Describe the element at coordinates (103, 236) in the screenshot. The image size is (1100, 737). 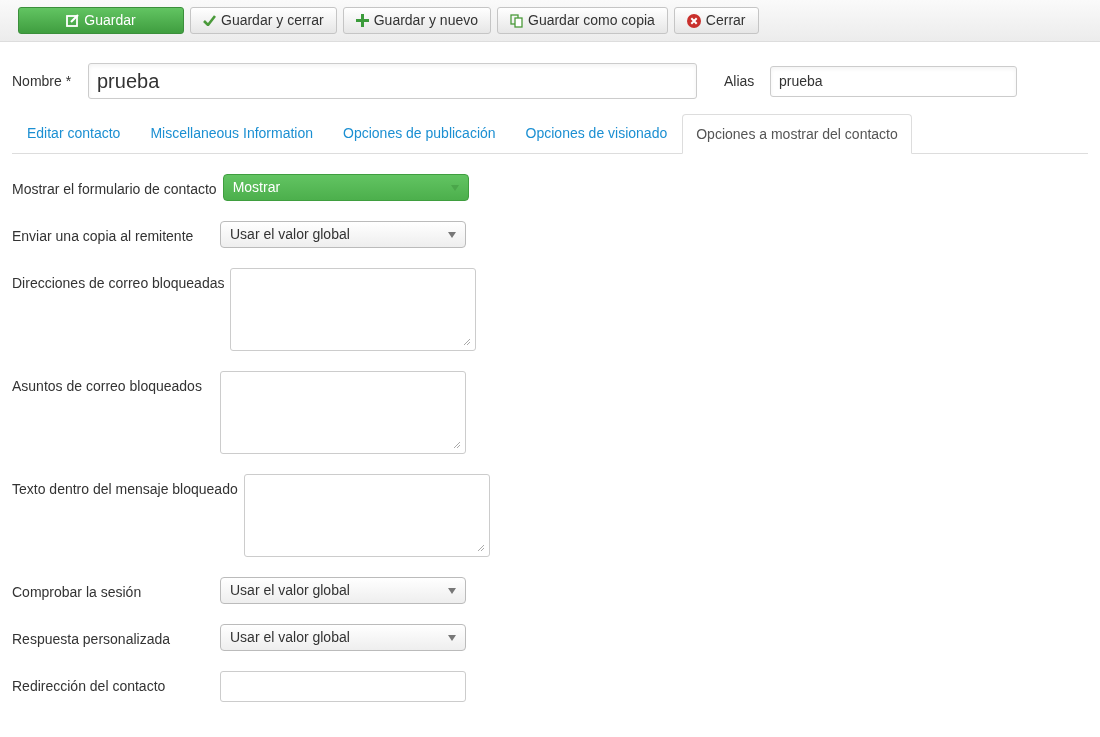
I see `field-label: Enviar una copia al remitente` at that location.